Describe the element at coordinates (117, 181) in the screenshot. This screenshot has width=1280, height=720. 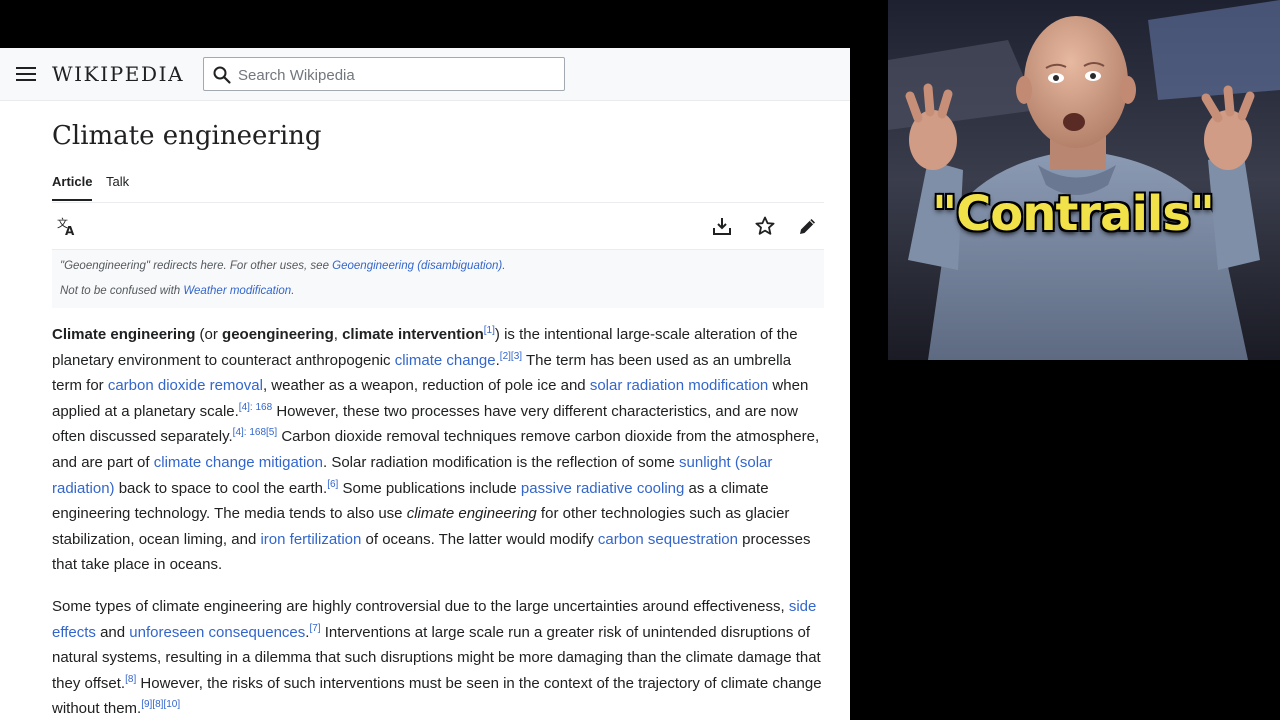
I see `tab-talk: Talk` at that location.